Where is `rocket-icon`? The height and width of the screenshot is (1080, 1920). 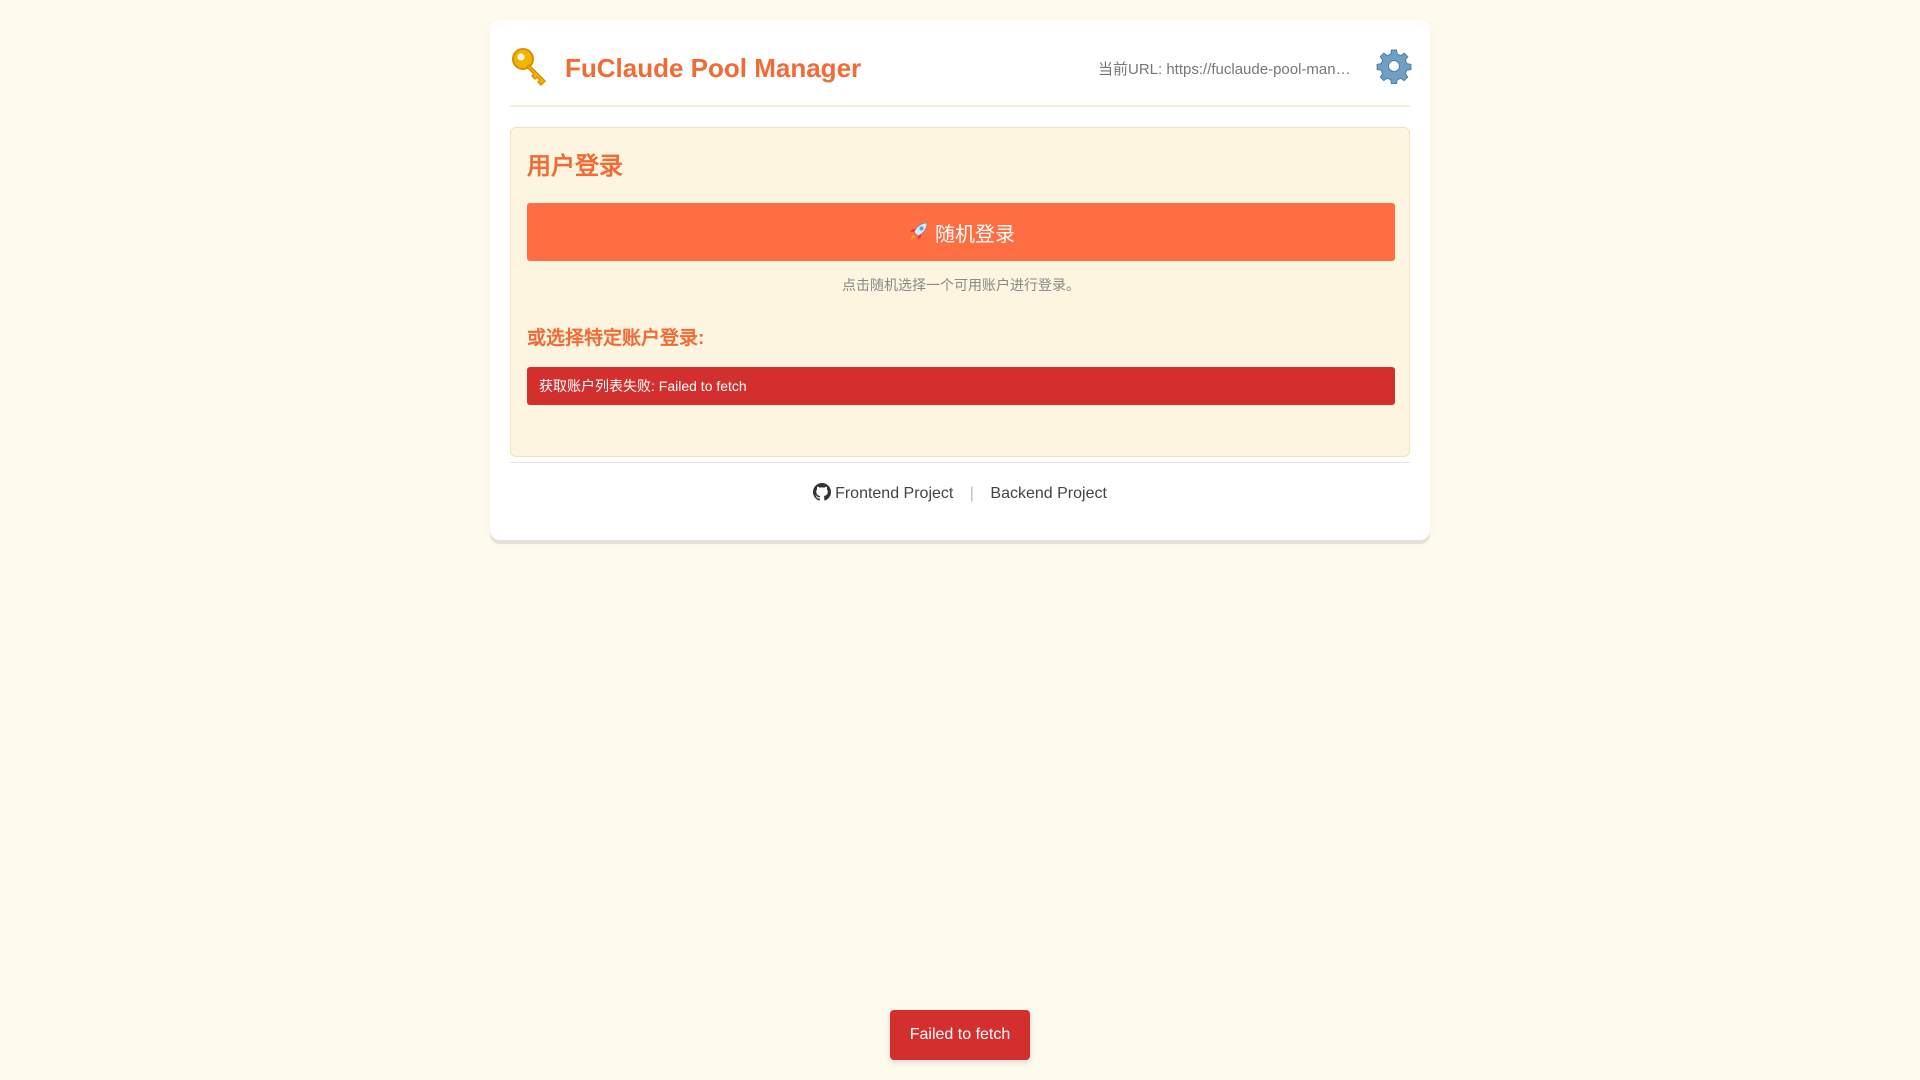
rocket-icon is located at coordinates (919, 231).